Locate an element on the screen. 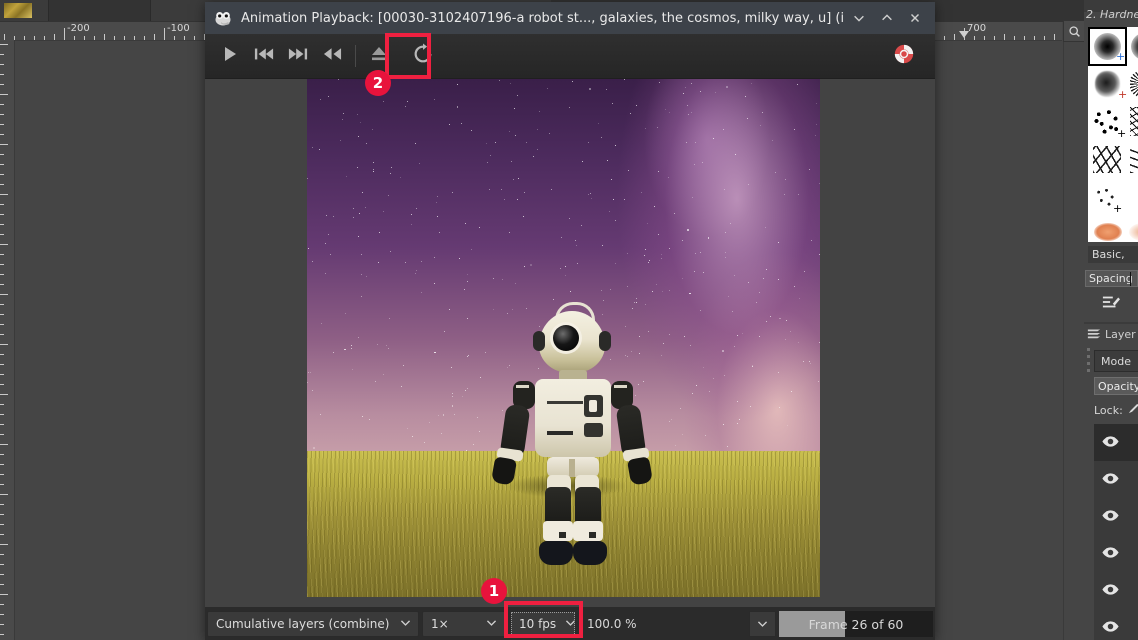 This screenshot has width=1138, height=640. brush-lock-icon is located at coordinates (1132, 410).